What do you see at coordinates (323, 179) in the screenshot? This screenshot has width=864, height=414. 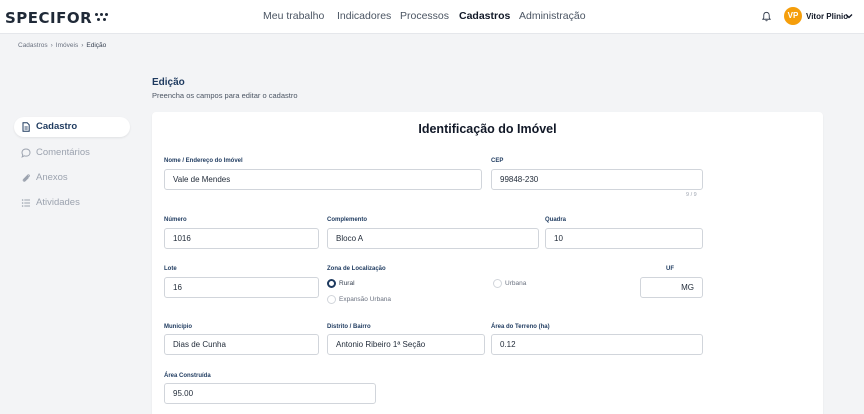 I see `nome-input` at bounding box center [323, 179].